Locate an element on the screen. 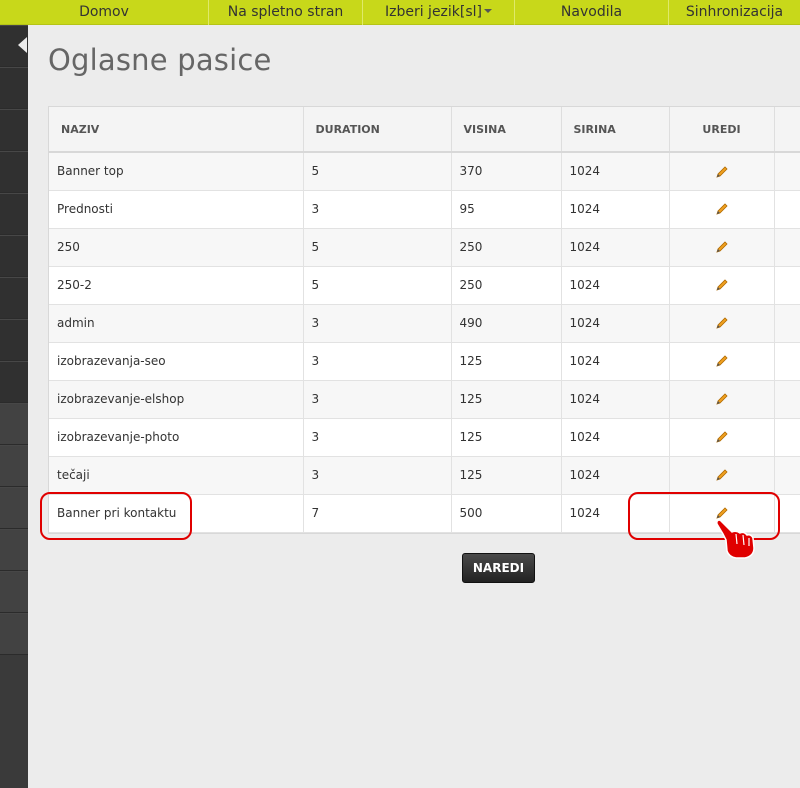 The width and height of the screenshot is (800, 788). column-header-sirina: SIRINA is located at coordinates (615, 130).